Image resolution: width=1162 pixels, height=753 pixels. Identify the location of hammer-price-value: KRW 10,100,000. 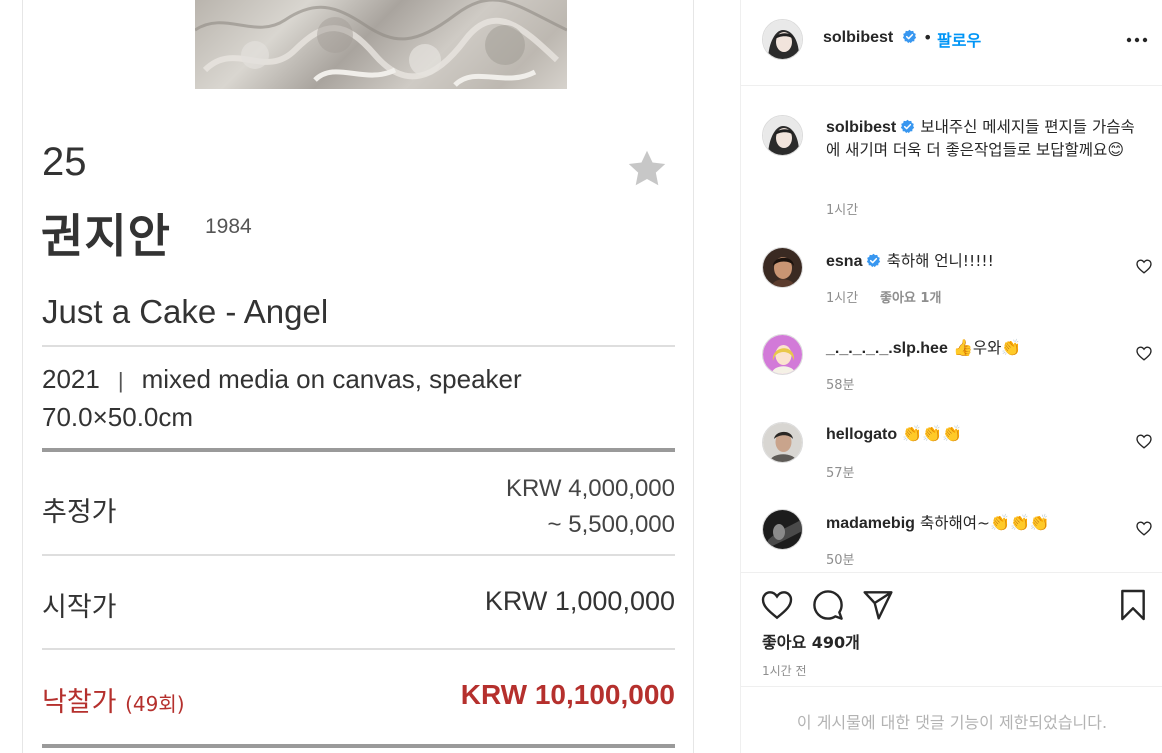
(567, 694).